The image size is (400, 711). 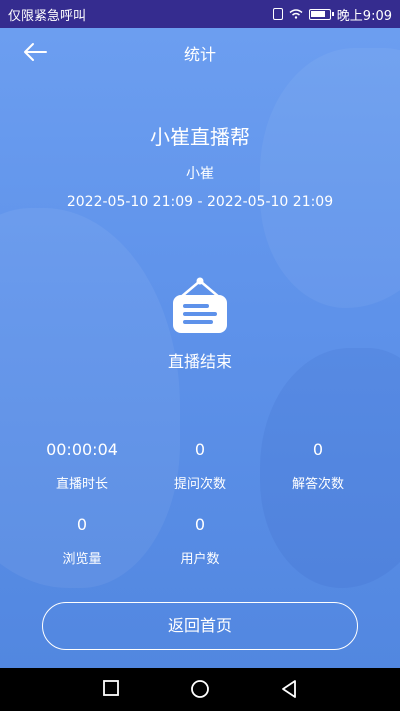 I want to click on top-bar: 统计, so click(x=200, y=52).